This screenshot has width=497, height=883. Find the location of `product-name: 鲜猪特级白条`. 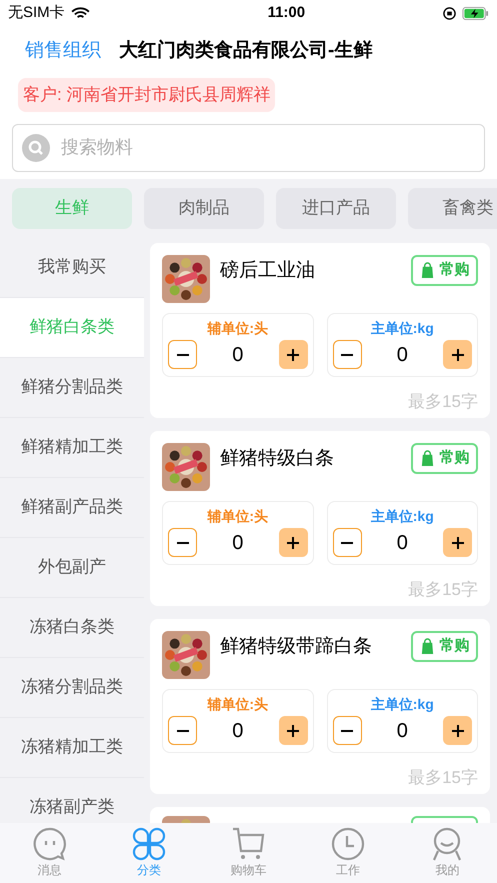

product-name: 鲜猪特级白条 is located at coordinates (277, 458).